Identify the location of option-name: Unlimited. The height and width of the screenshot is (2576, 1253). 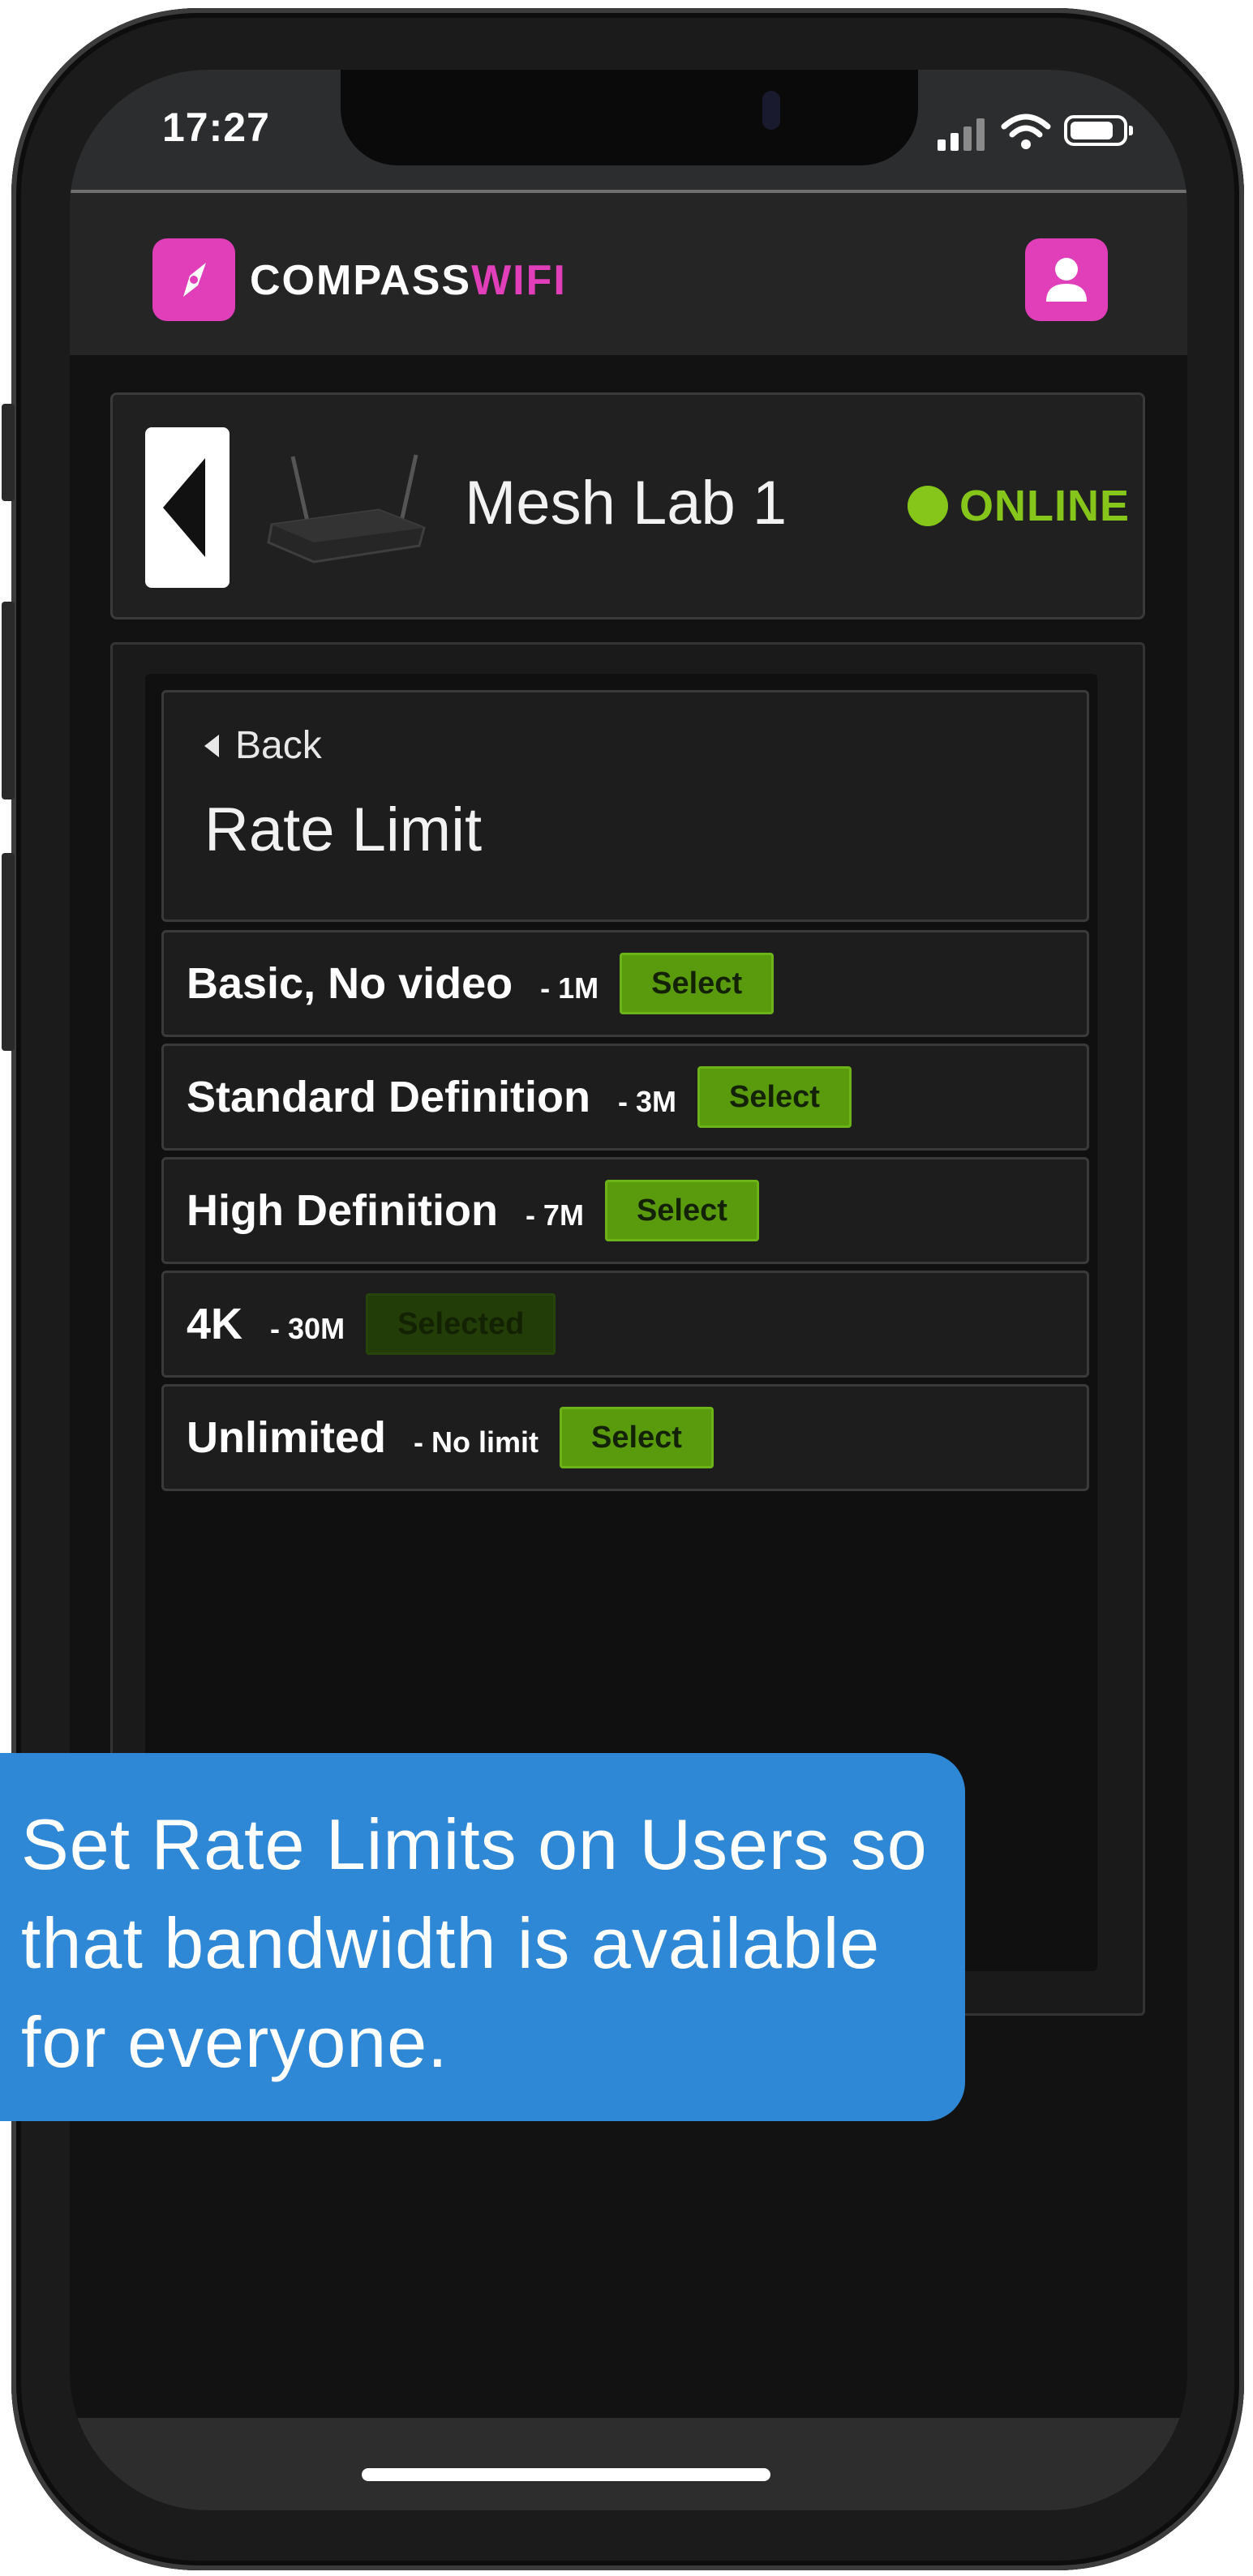
(287, 1437).